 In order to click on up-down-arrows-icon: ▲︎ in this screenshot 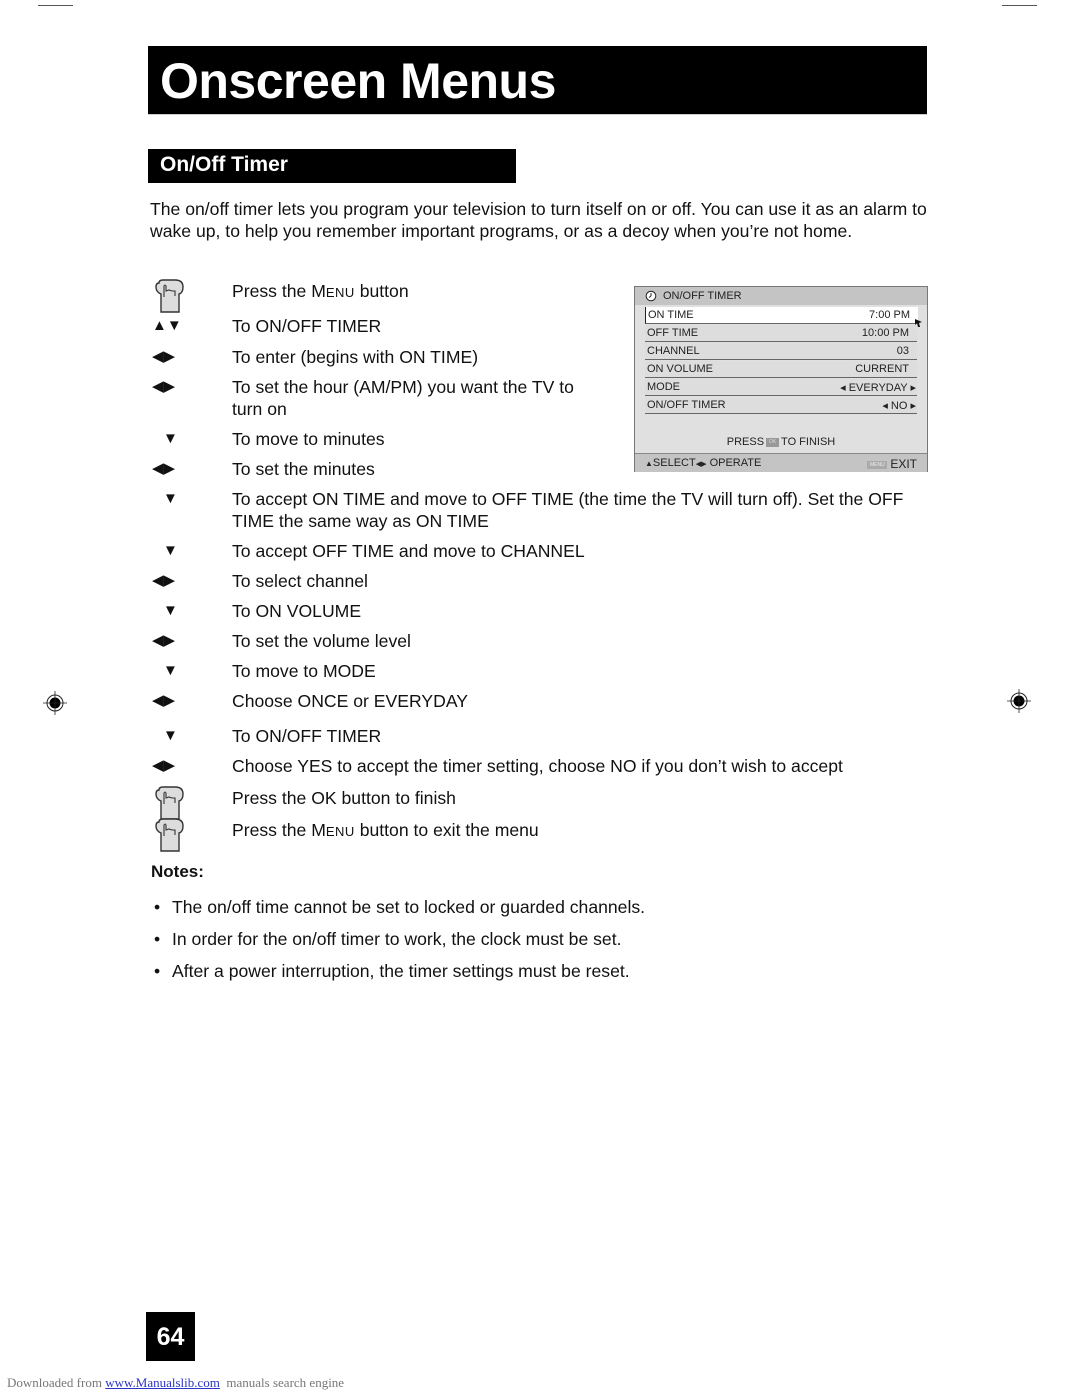, I will do `click(649, 463)`.